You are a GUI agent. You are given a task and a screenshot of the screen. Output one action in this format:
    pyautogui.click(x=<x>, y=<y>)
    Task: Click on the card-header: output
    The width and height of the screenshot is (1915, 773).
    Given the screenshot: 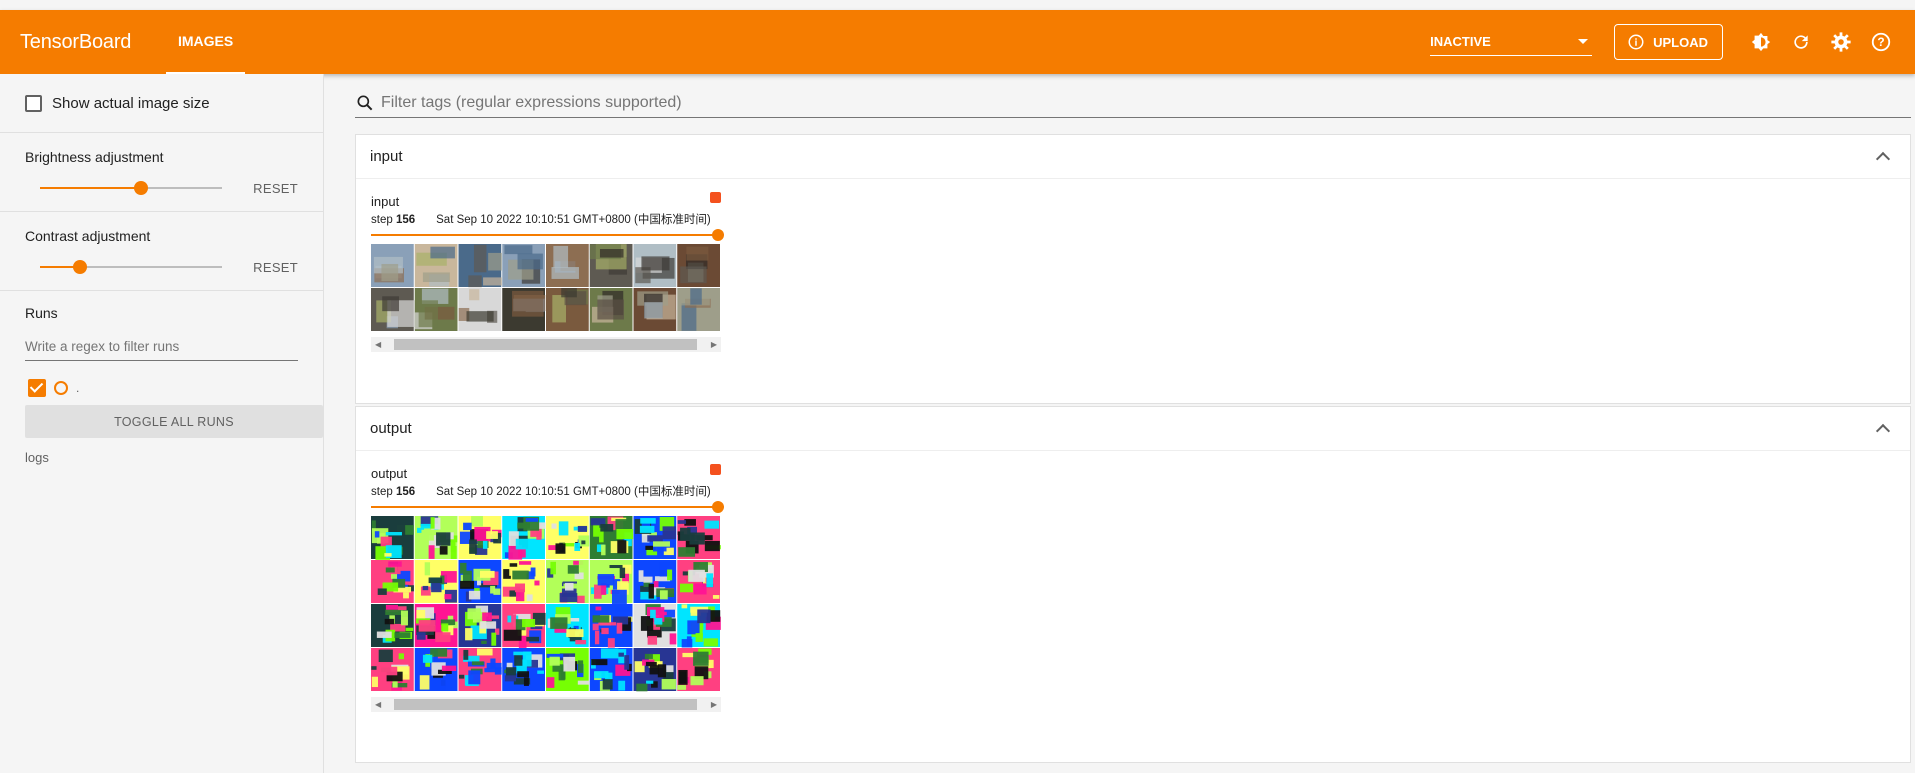 What is the action you would take?
    pyautogui.click(x=1133, y=429)
    